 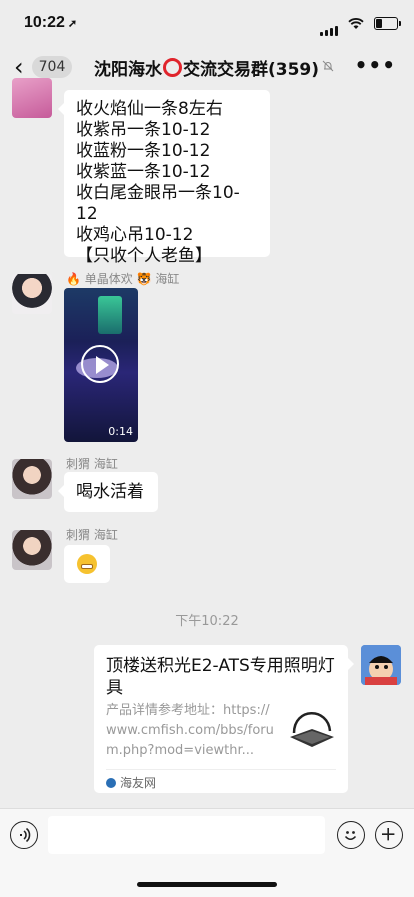 I want to click on status-bar: 10:22 ➚, so click(x=207, y=23).